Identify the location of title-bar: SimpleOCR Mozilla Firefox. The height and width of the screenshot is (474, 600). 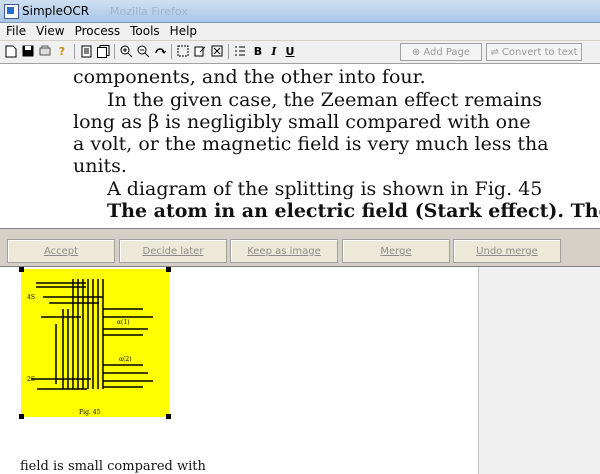
(300, 11).